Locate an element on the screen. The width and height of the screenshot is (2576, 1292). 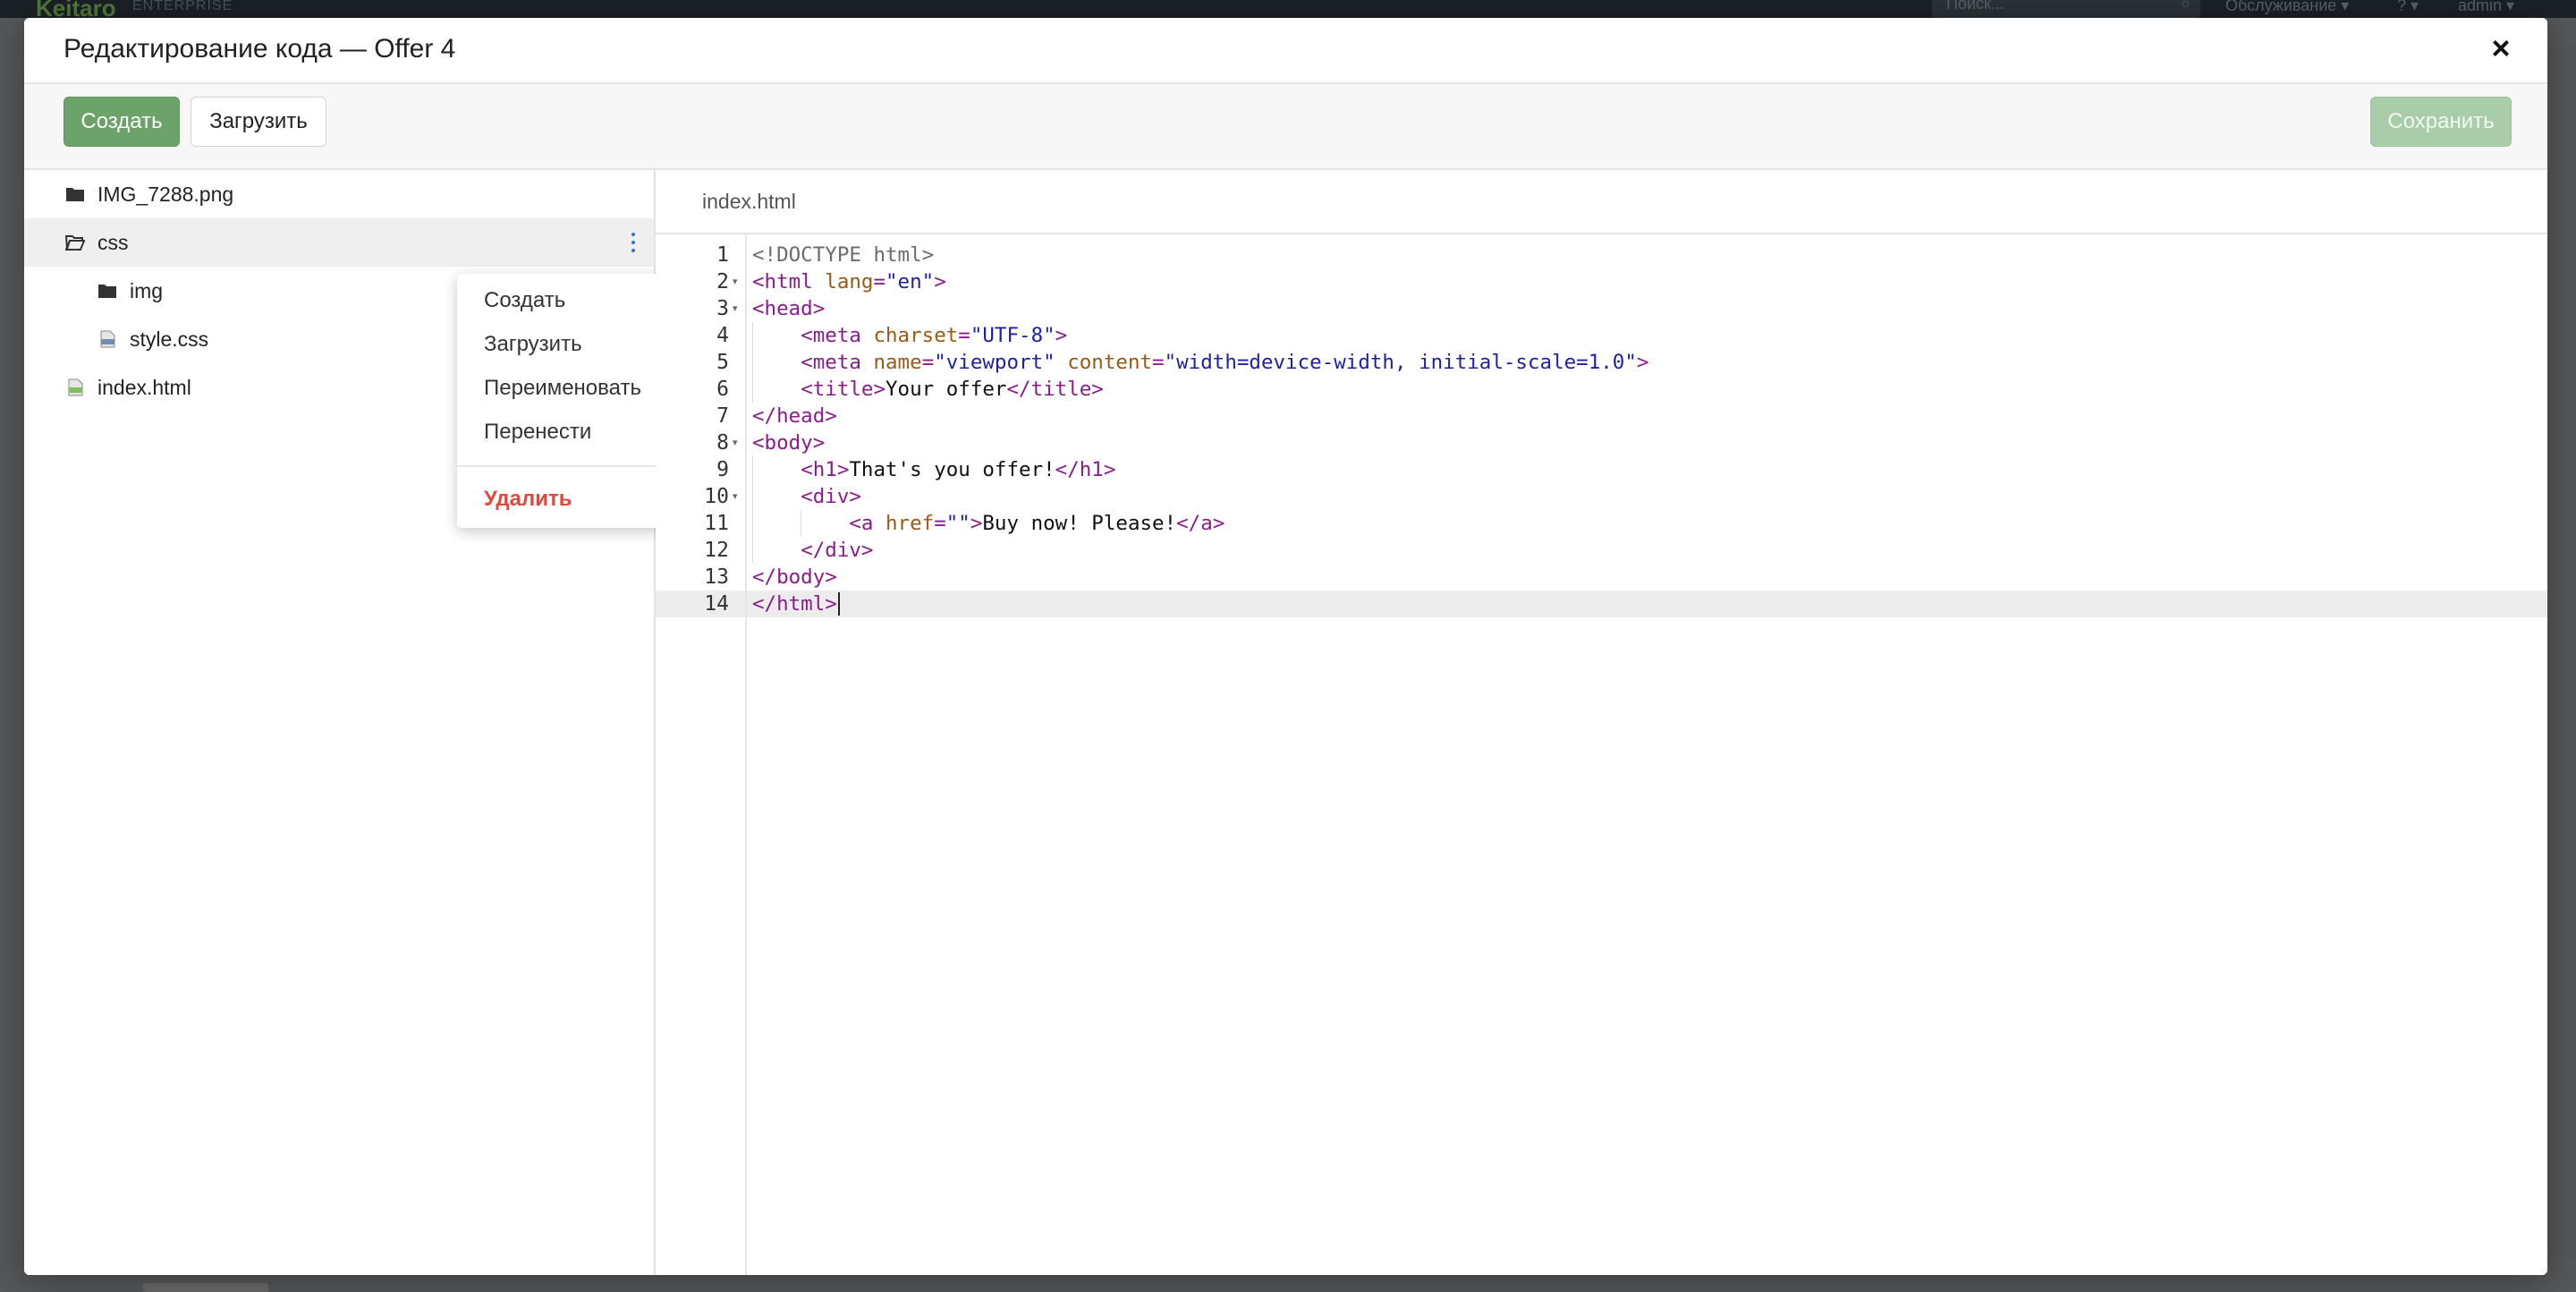
line-number: 6 is located at coordinates (722, 389).